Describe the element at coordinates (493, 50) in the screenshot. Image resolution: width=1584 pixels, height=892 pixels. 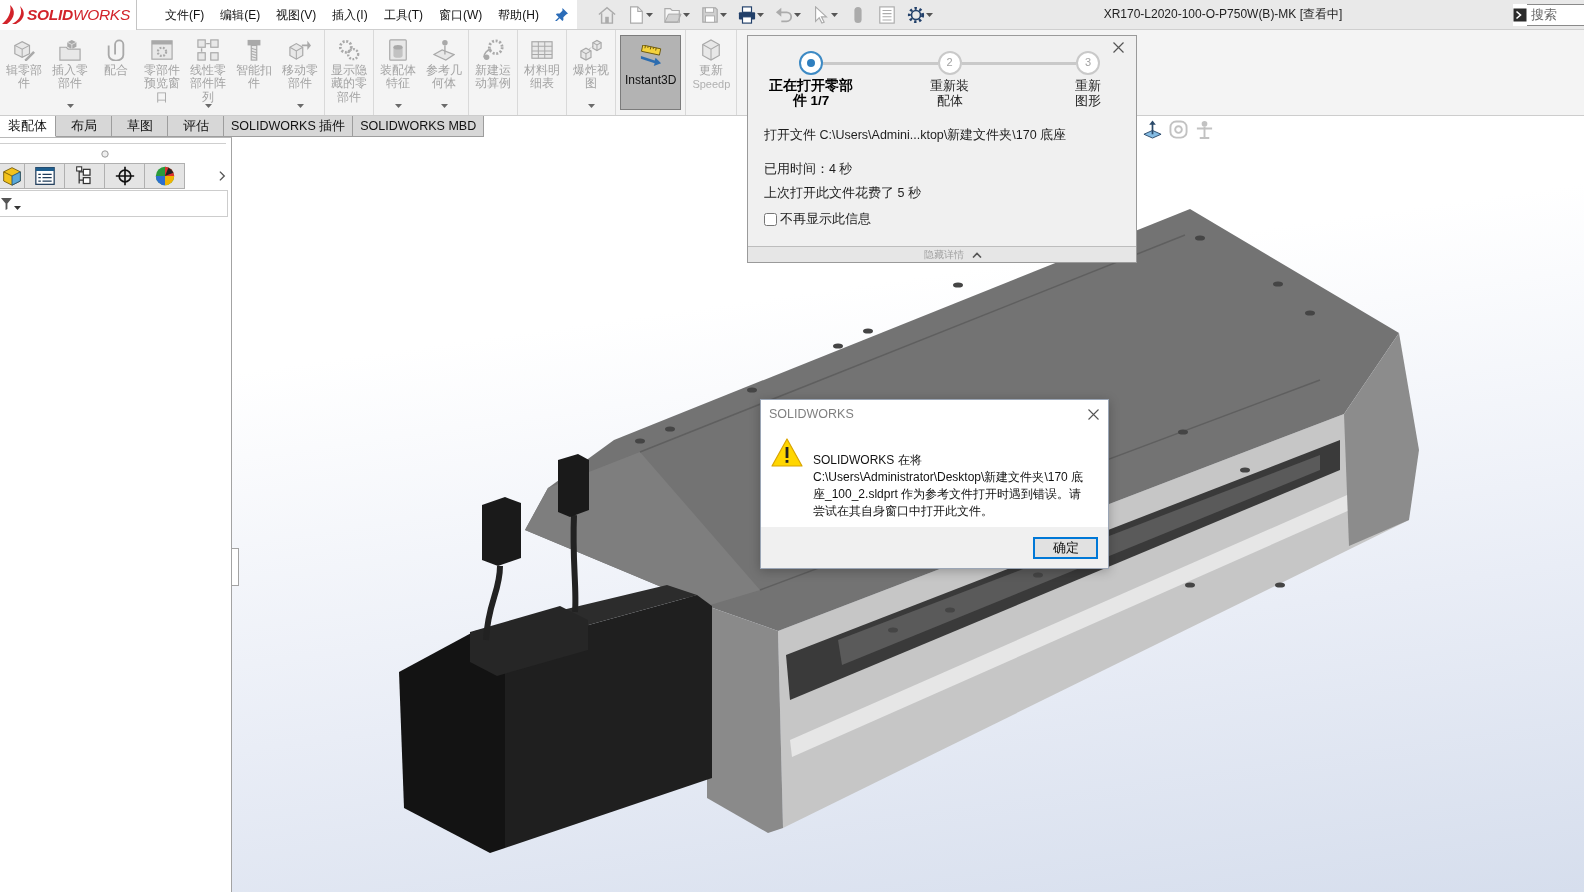
I see `gear-motion-icon` at that location.